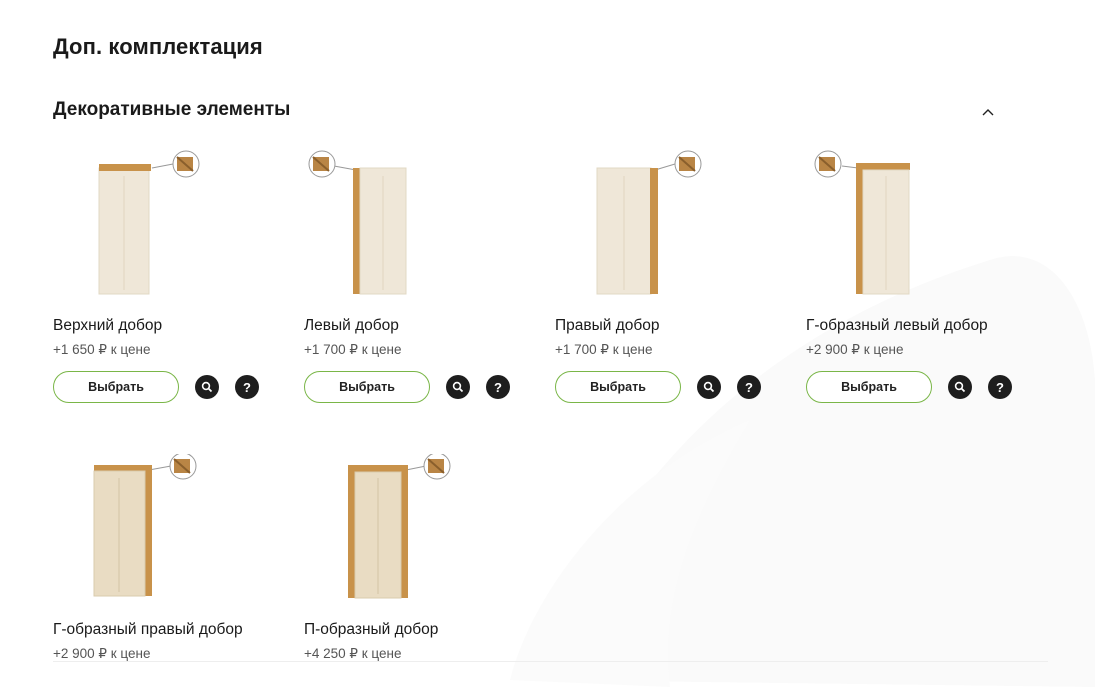  I want to click on product-card: Г-образный правый добор +2 900 ₽ к цене, so click(168, 556).